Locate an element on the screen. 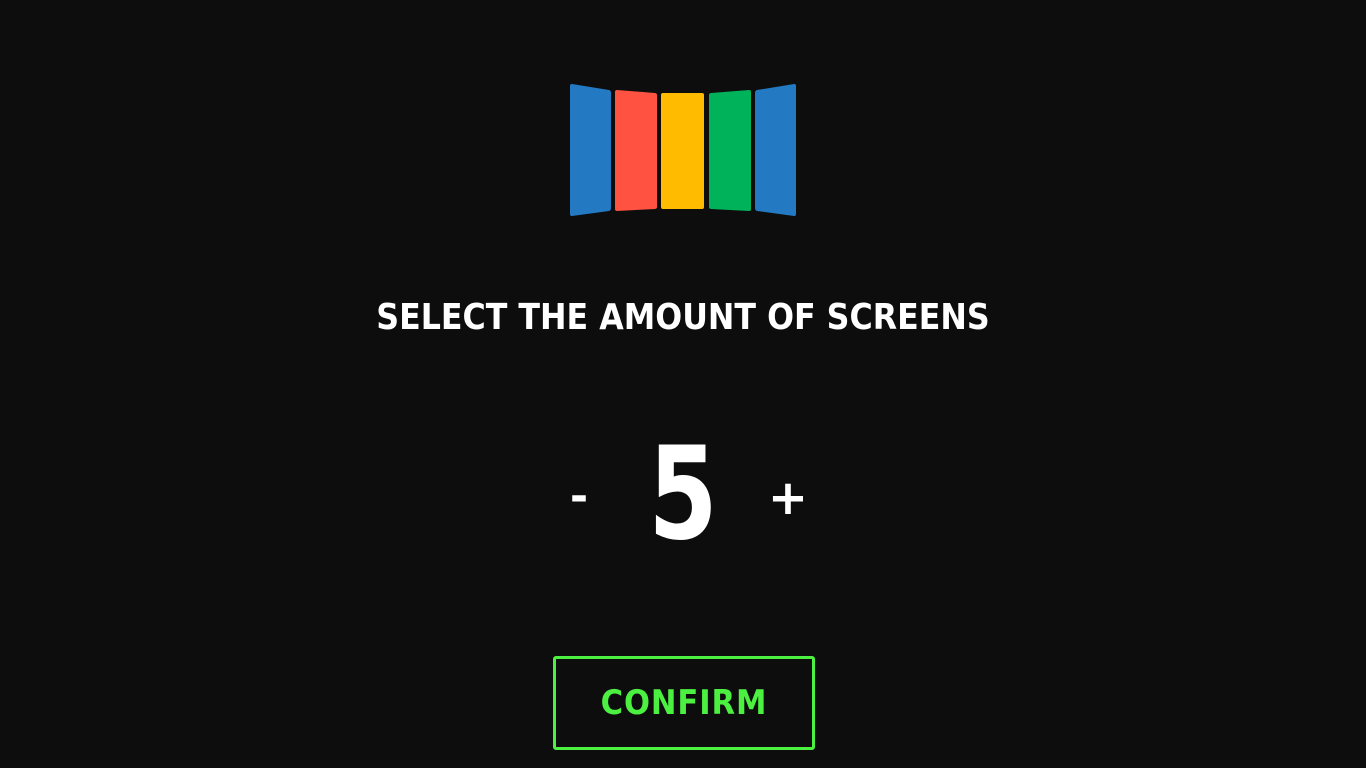 Image resolution: width=1366 pixels, height=768 pixels. screen-count-value: 5 is located at coordinates (683, 494).